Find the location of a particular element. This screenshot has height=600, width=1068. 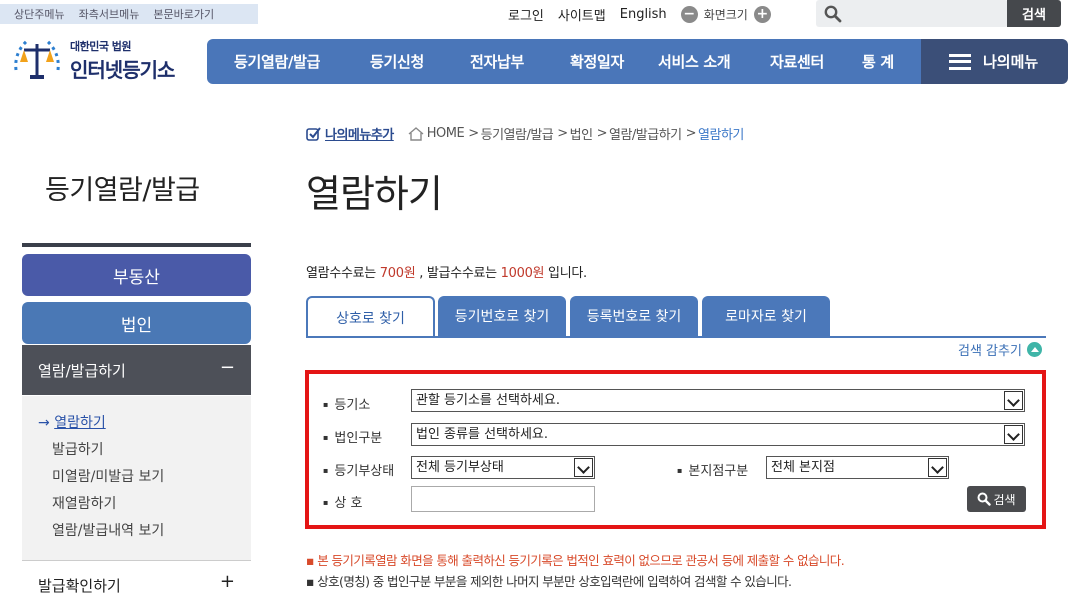

court-emblem-icon is located at coordinates (37, 58).